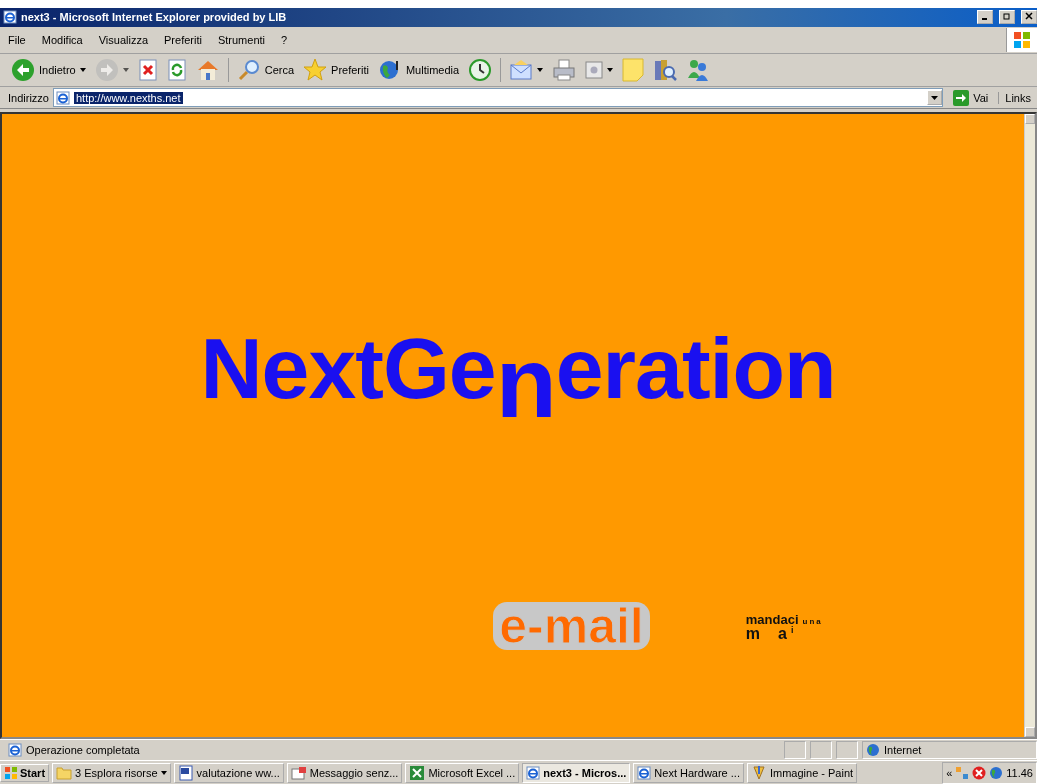 Image resolution: width=1037 pixels, height=784 pixels. What do you see at coordinates (665, 69) in the screenshot?
I see `books-icon` at bounding box center [665, 69].